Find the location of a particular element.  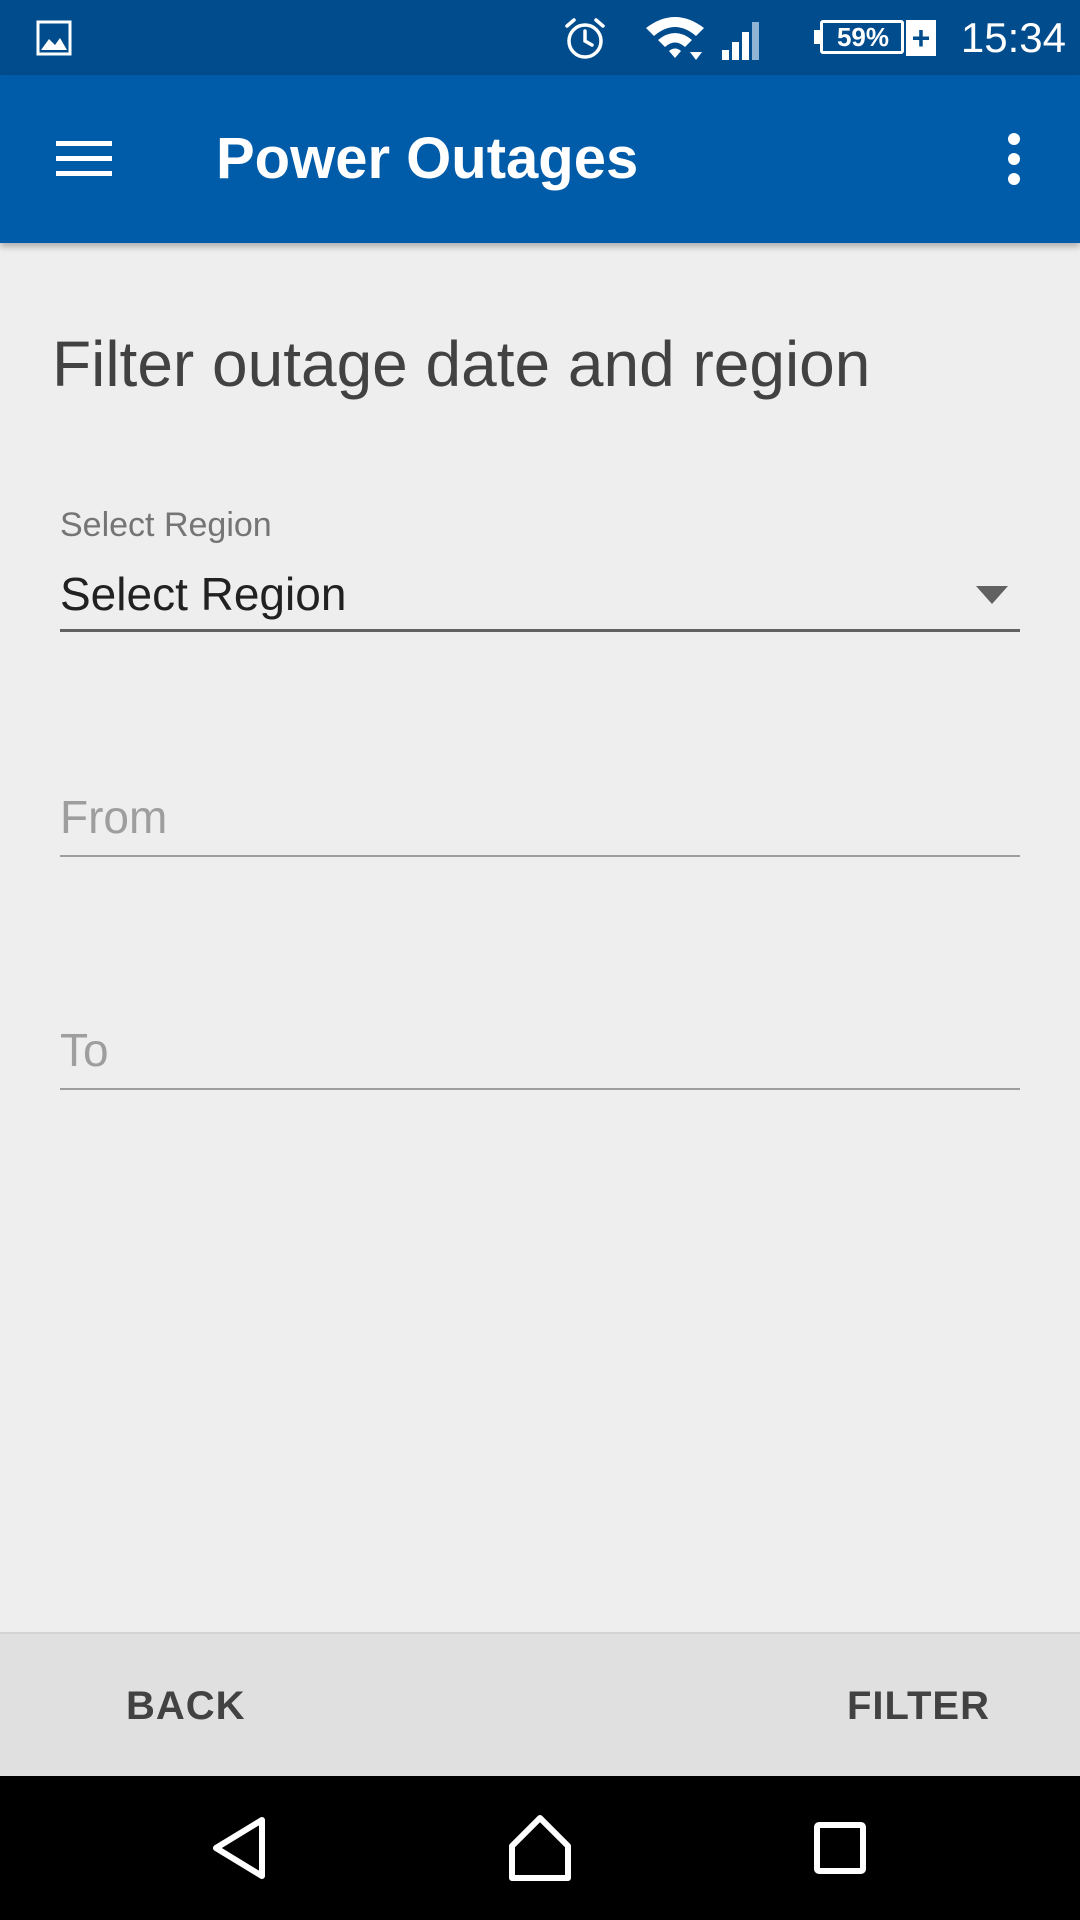

app-bar: Power Outages is located at coordinates (540, 159).